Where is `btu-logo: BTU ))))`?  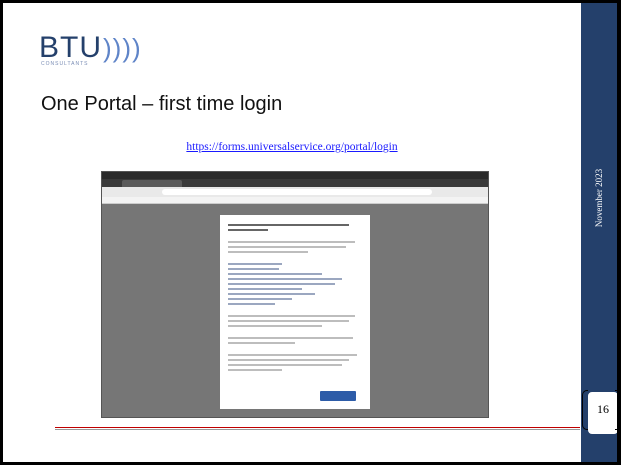
btu-logo: BTU )))) is located at coordinates (90, 47).